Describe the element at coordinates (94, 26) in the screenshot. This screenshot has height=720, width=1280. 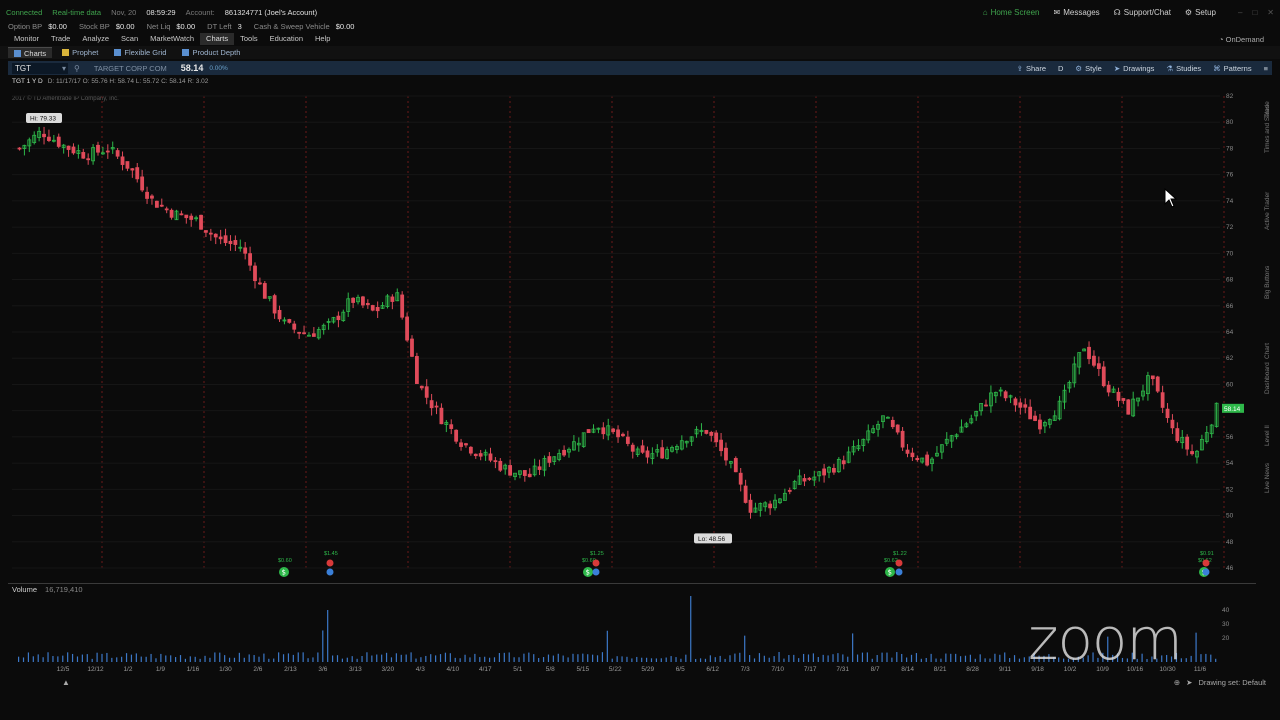
I see `bp-label-1: Stock BP` at that location.